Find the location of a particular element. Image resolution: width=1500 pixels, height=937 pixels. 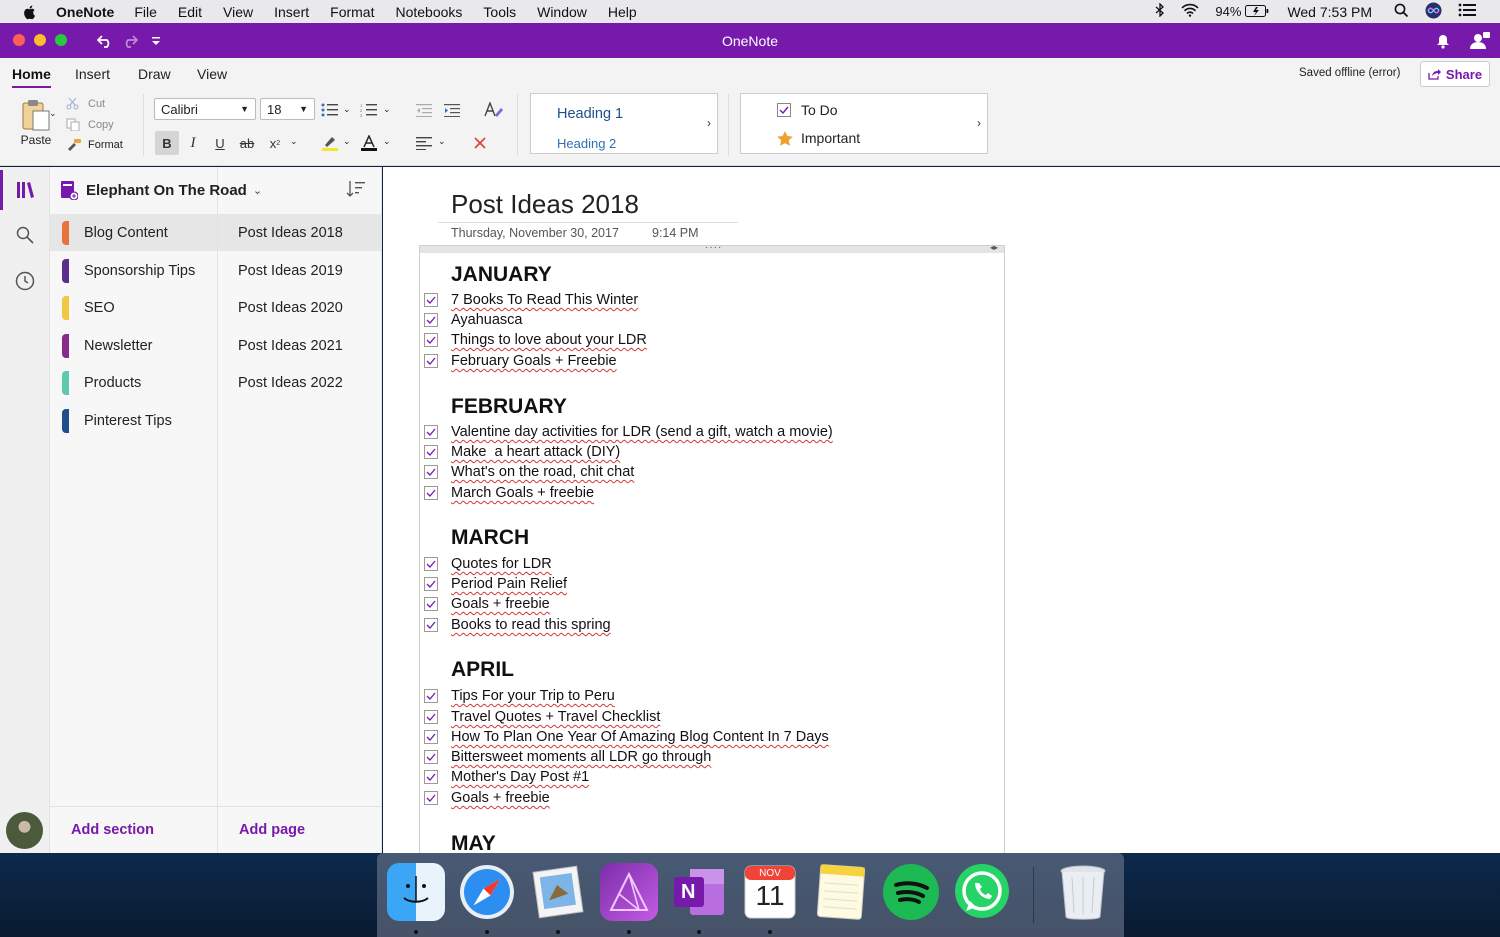

month-heading: JANUARY is located at coordinates (501, 275).